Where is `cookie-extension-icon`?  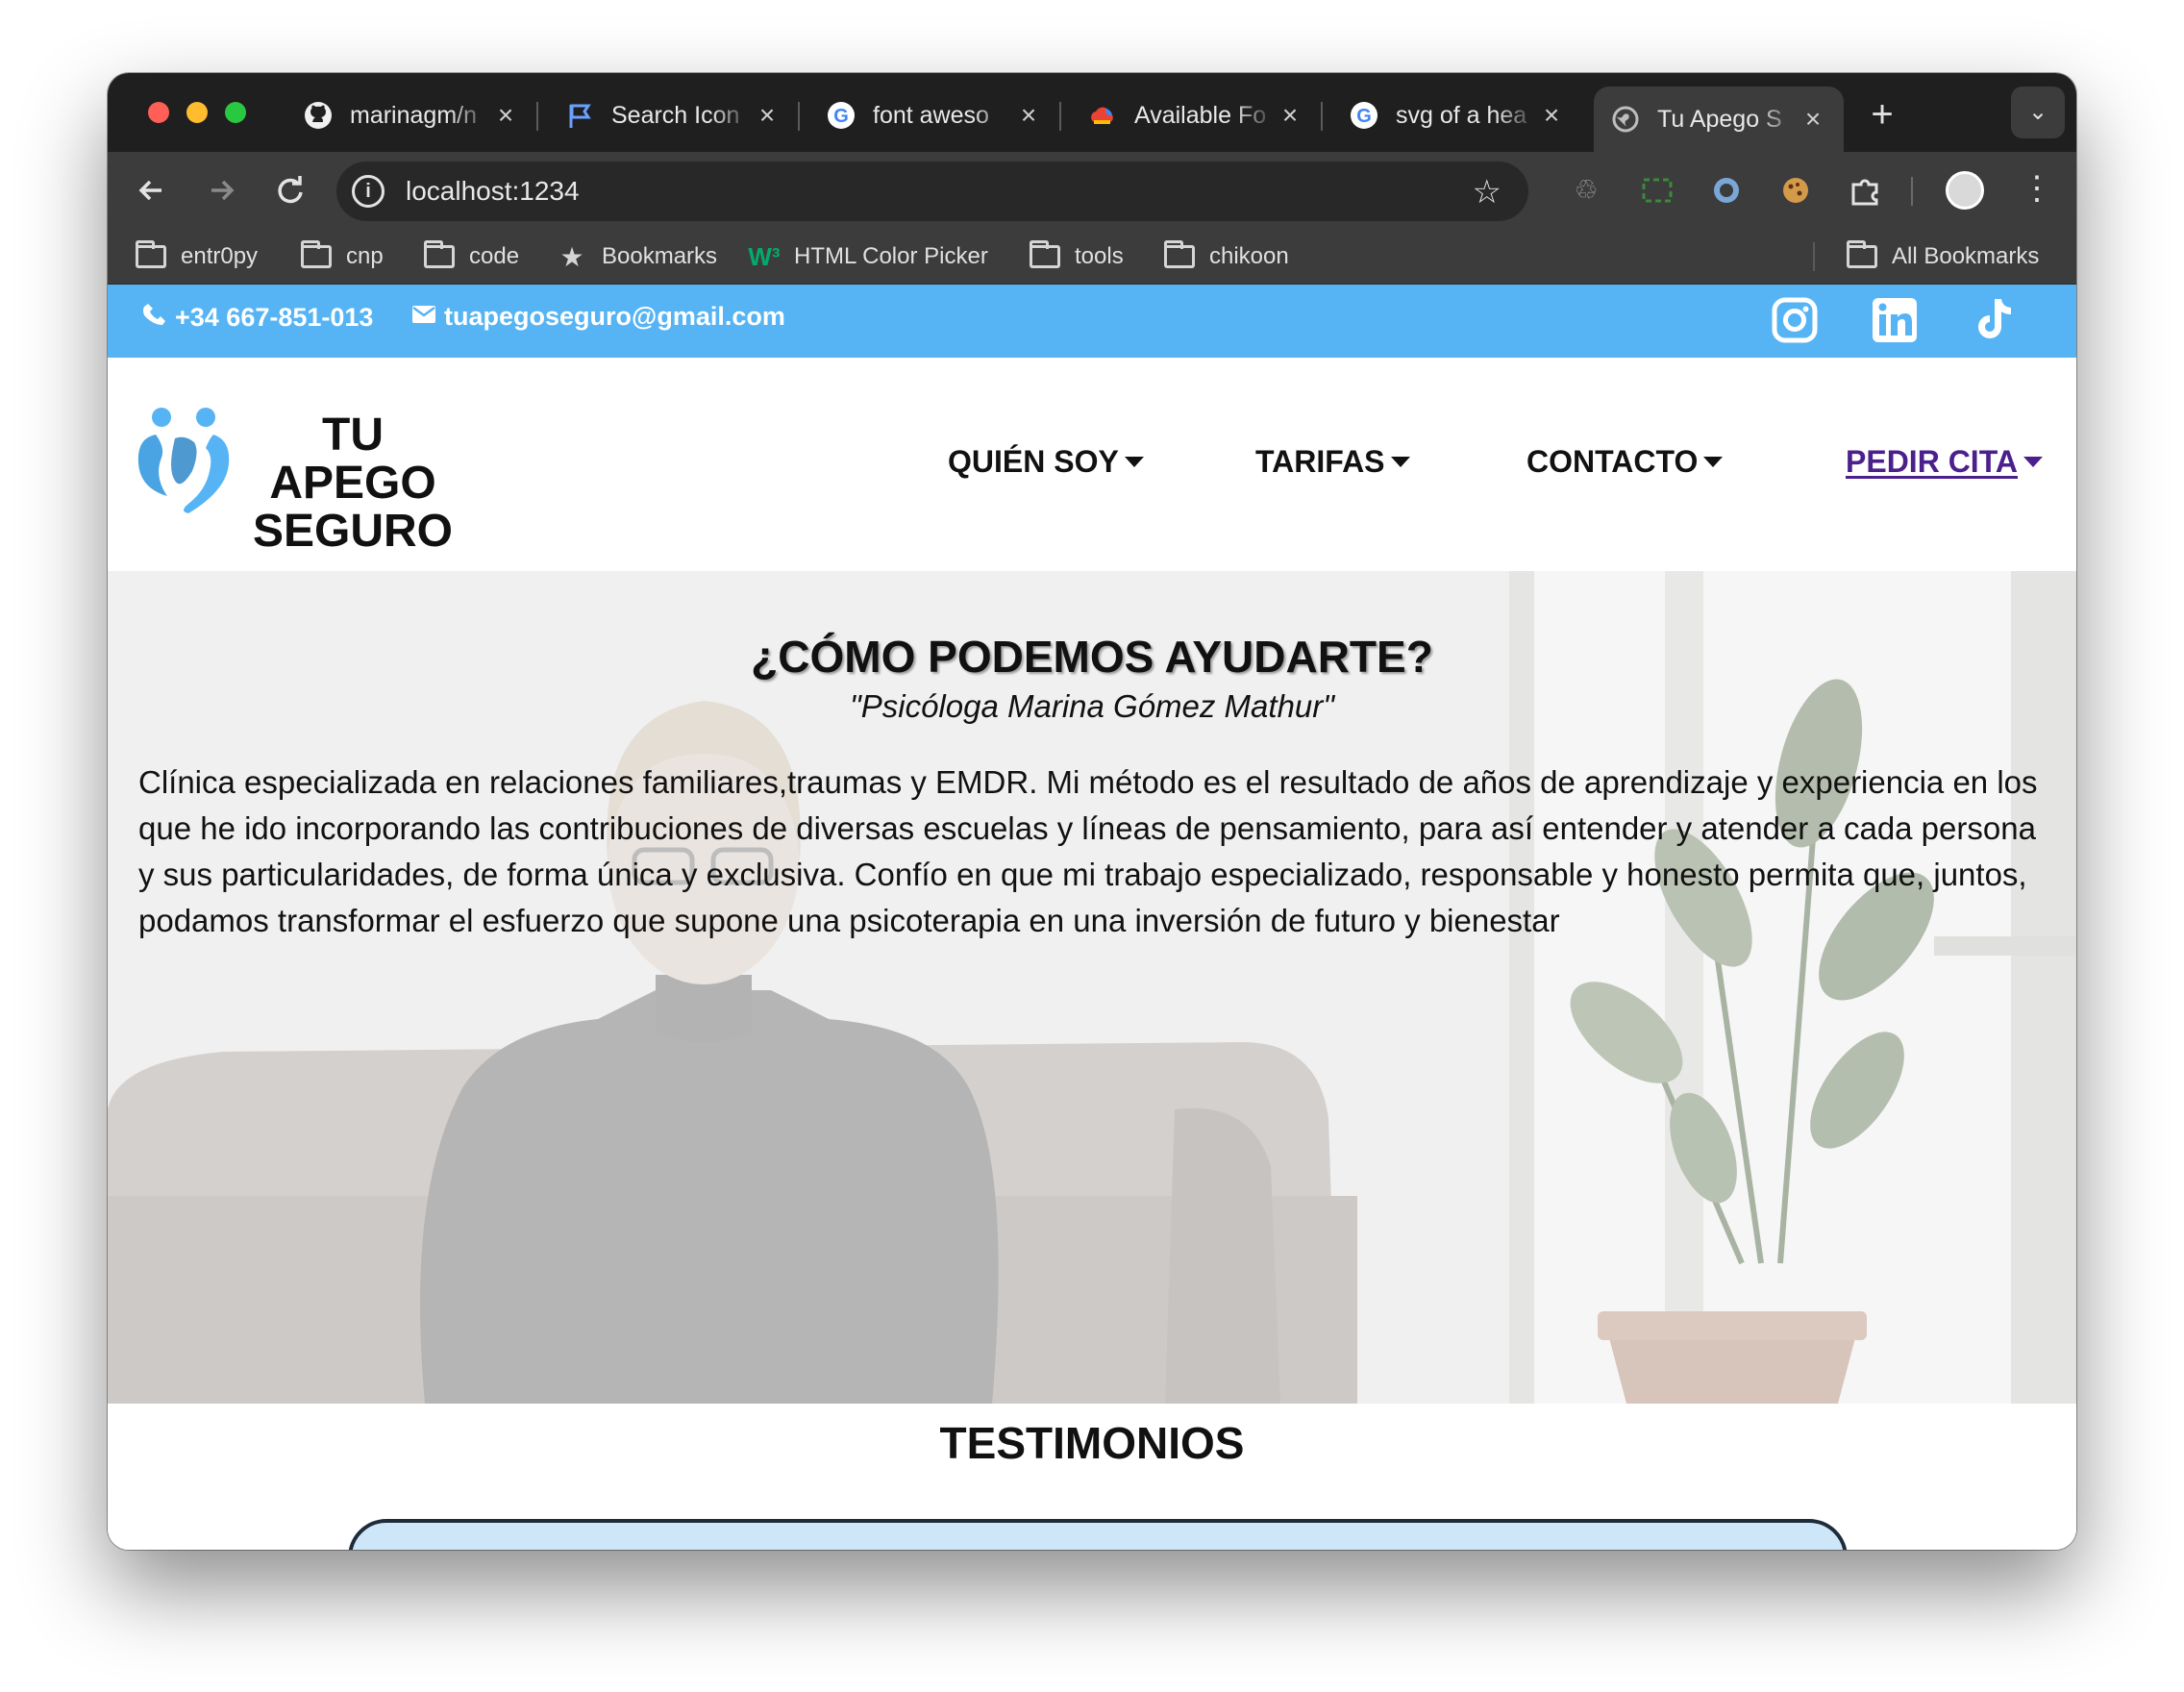 cookie-extension-icon is located at coordinates (1796, 190).